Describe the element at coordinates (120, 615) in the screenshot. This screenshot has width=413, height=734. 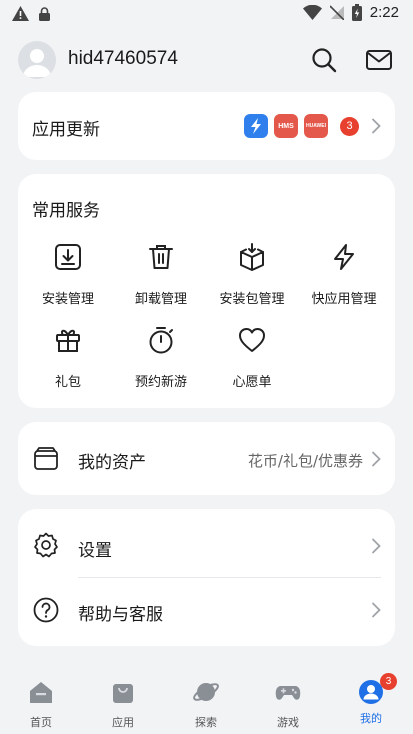
I see `help-label: 帮助与客服` at that location.